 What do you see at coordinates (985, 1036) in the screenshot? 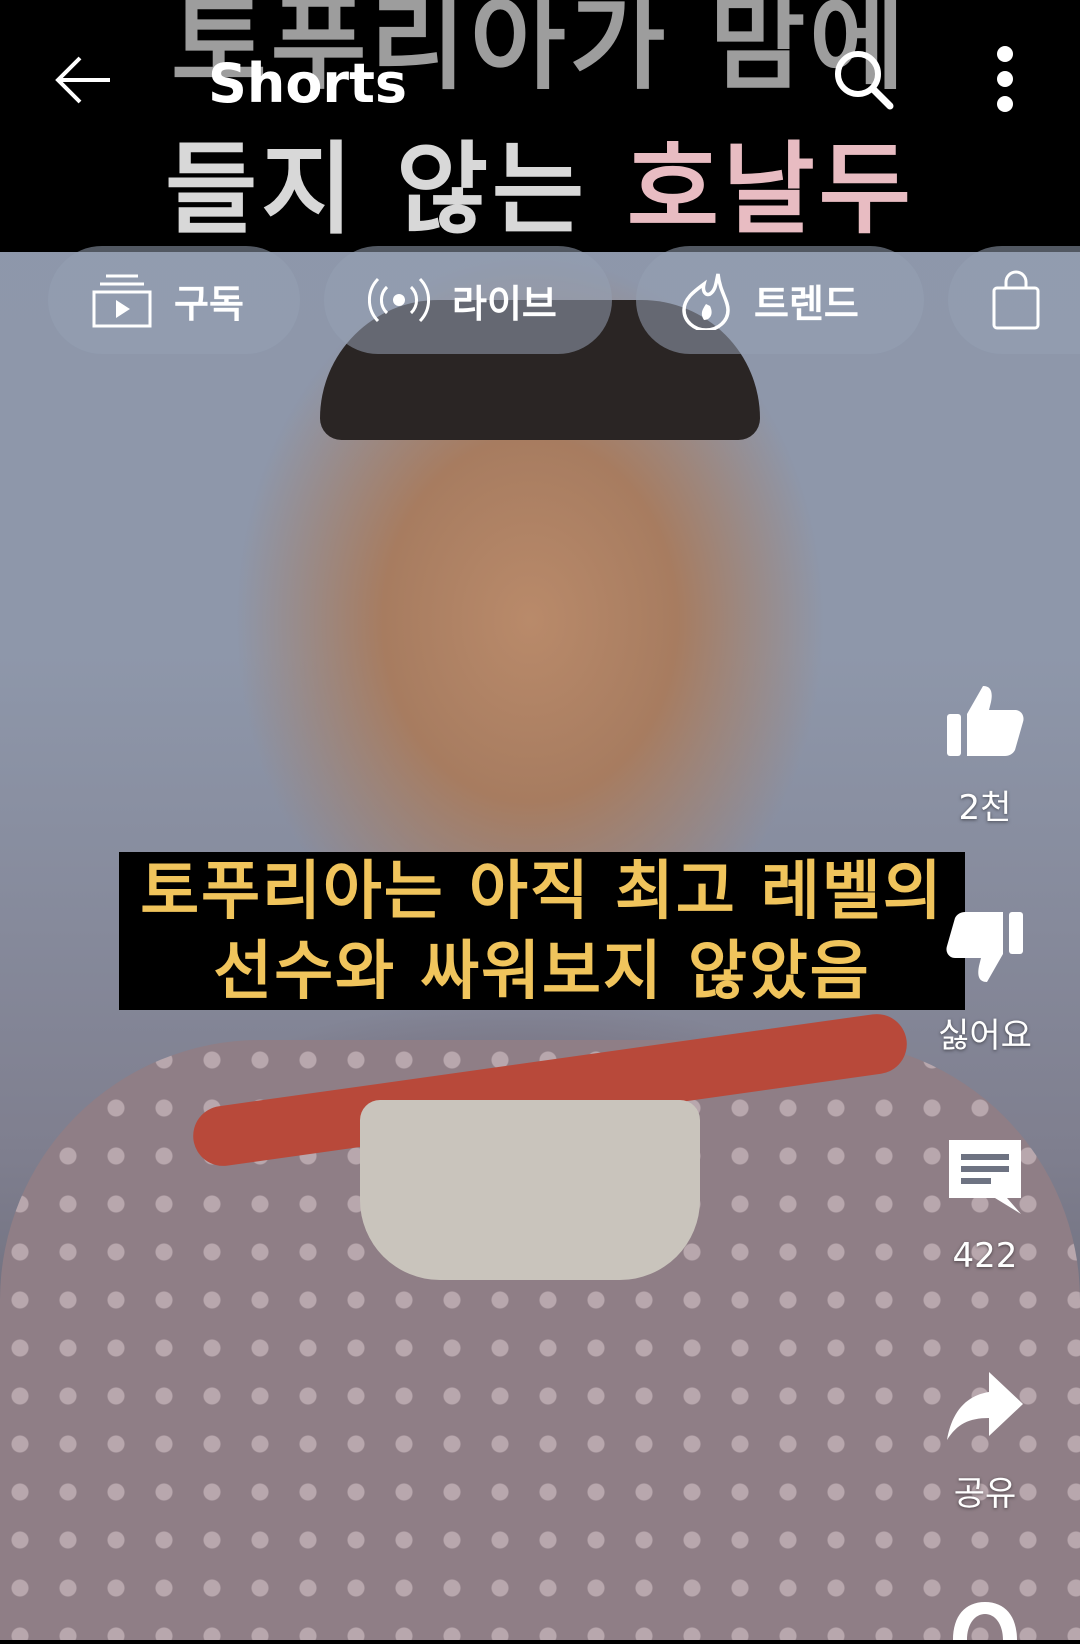
I see `dislike-label: 싫어요` at bounding box center [985, 1036].